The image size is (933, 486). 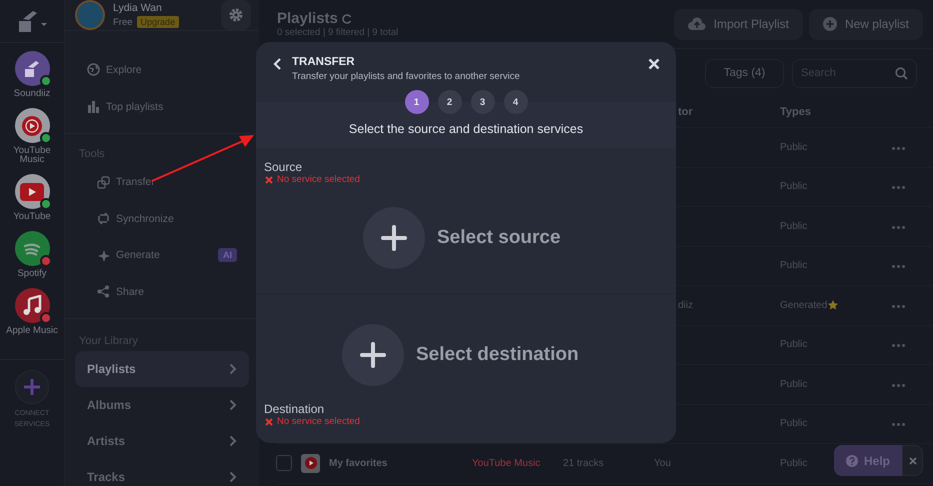 What do you see at coordinates (738, 24) in the screenshot?
I see `toolbar-button: Import Playlist` at bounding box center [738, 24].